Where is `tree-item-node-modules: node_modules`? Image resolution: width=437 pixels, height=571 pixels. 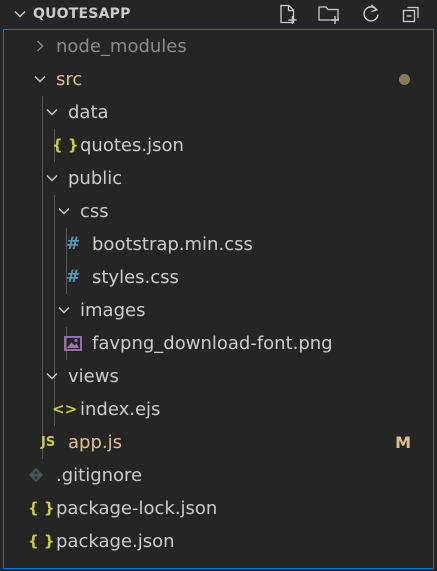
tree-item-node-modules: node_modules is located at coordinates (218, 46).